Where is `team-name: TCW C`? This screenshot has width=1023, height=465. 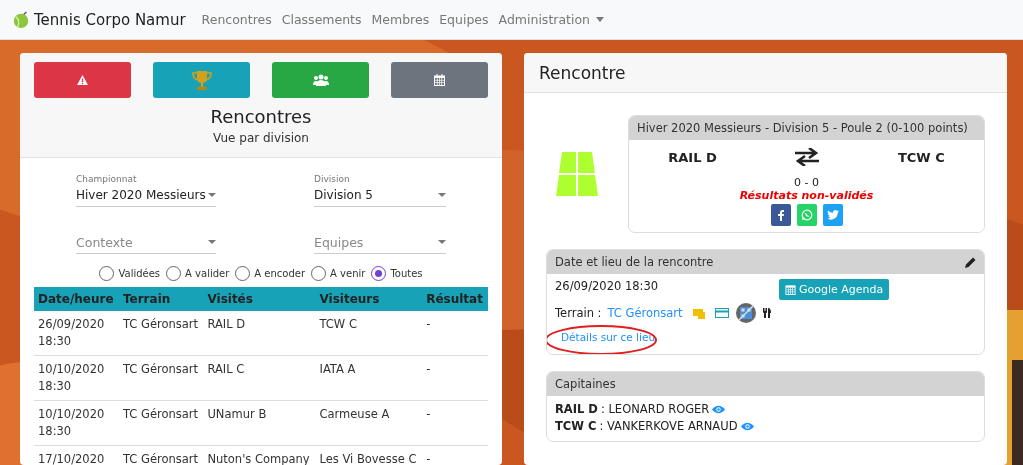 team-name: TCW C is located at coordinates (576, 426).